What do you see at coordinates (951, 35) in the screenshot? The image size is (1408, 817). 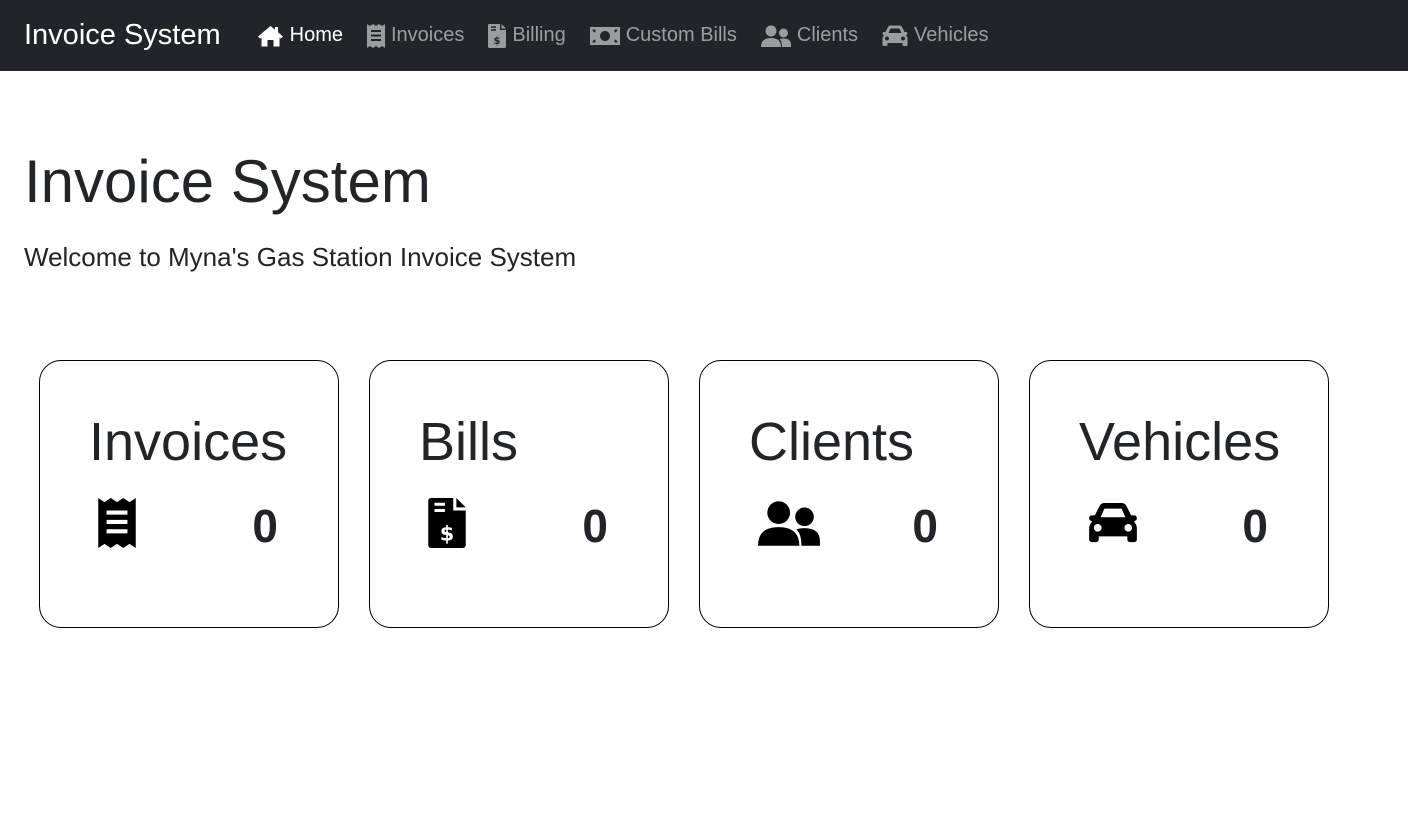 I see `nav-link-label: Vehicles` at bounding box center [951, 35].